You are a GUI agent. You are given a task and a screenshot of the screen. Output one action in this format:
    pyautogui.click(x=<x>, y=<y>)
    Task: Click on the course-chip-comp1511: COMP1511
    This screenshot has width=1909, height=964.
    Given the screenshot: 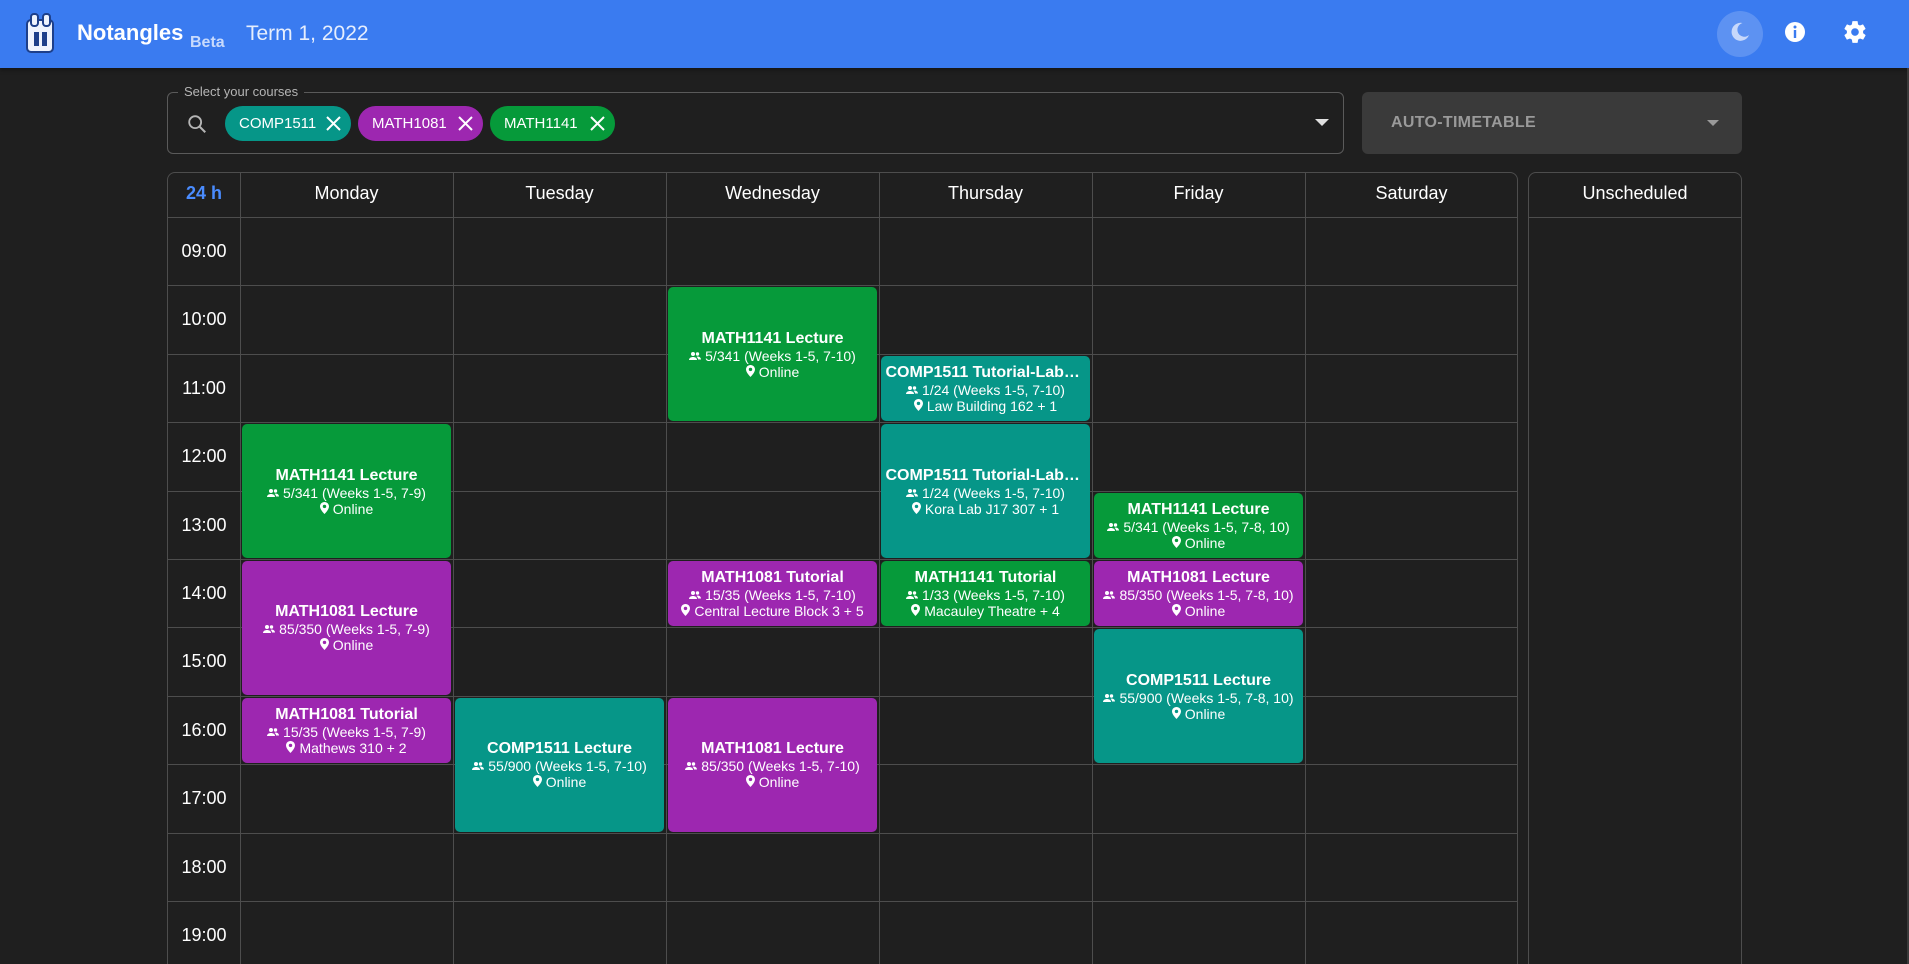 What is the action you would take?
    pyautogui.click(x=288, y=123)
    